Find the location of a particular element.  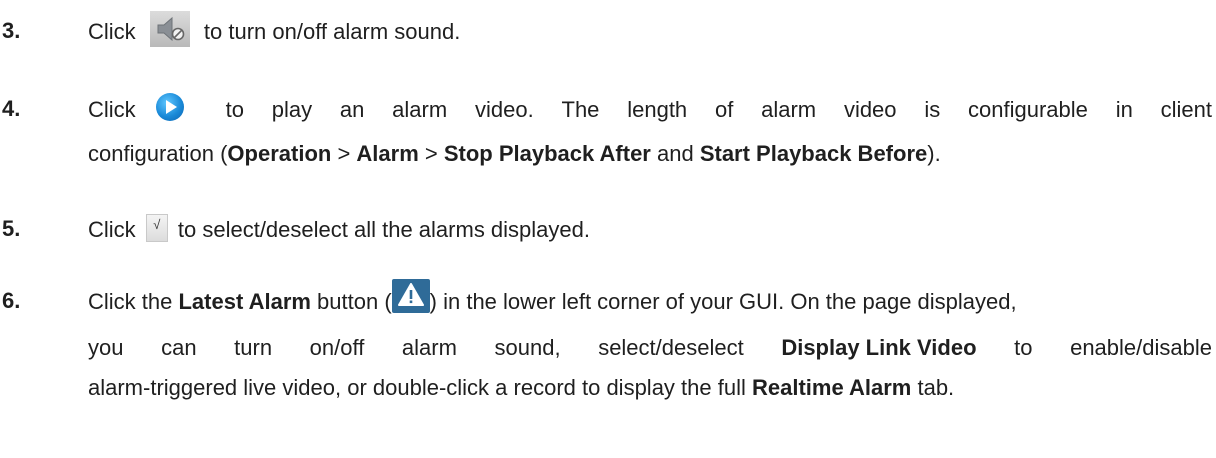

word: video. is located at coordinates (504, 109).